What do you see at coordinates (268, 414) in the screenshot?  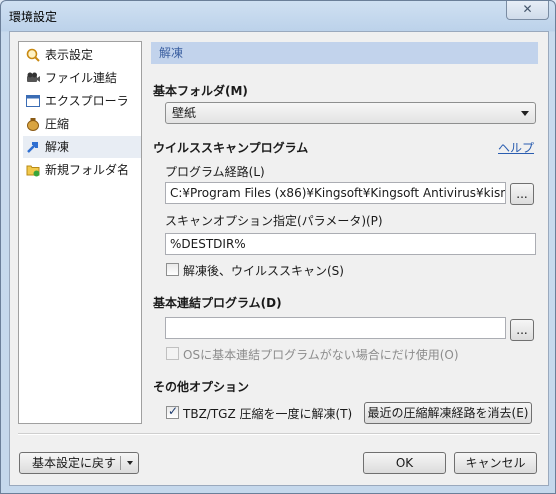 I see `tbz-label: TBZ/TGZ 圧縮を一度に解凍(T)` at bounding box center [268, 414].